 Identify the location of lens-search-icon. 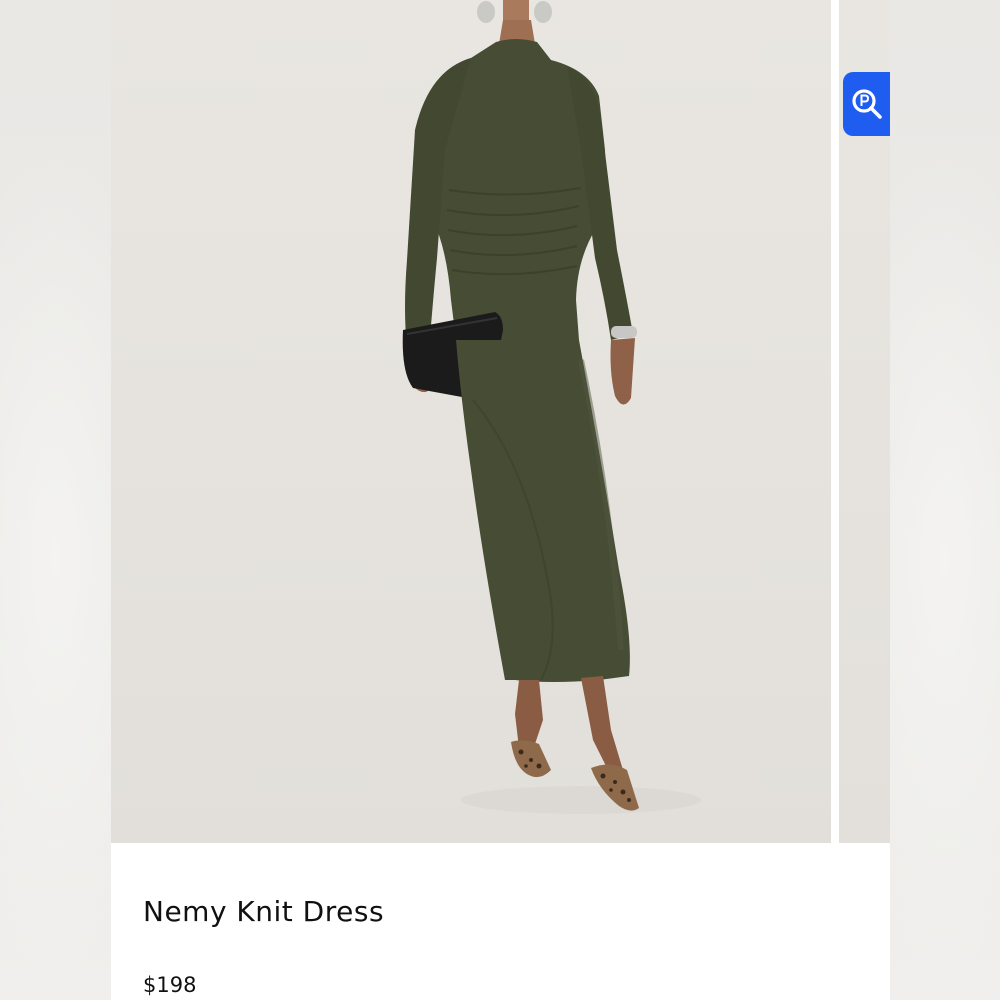
(867, 104).